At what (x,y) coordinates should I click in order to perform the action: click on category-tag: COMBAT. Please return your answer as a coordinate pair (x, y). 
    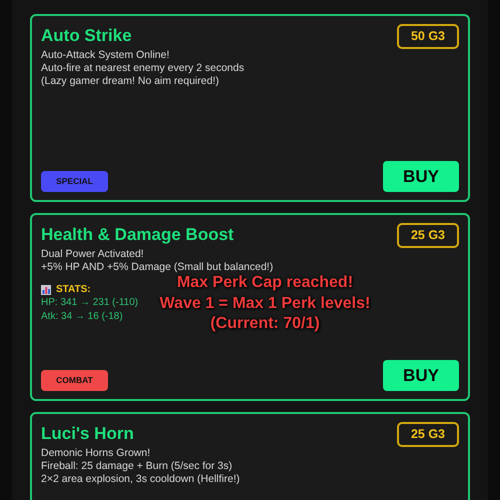
    Looking at the image, I should click on (74, 380).